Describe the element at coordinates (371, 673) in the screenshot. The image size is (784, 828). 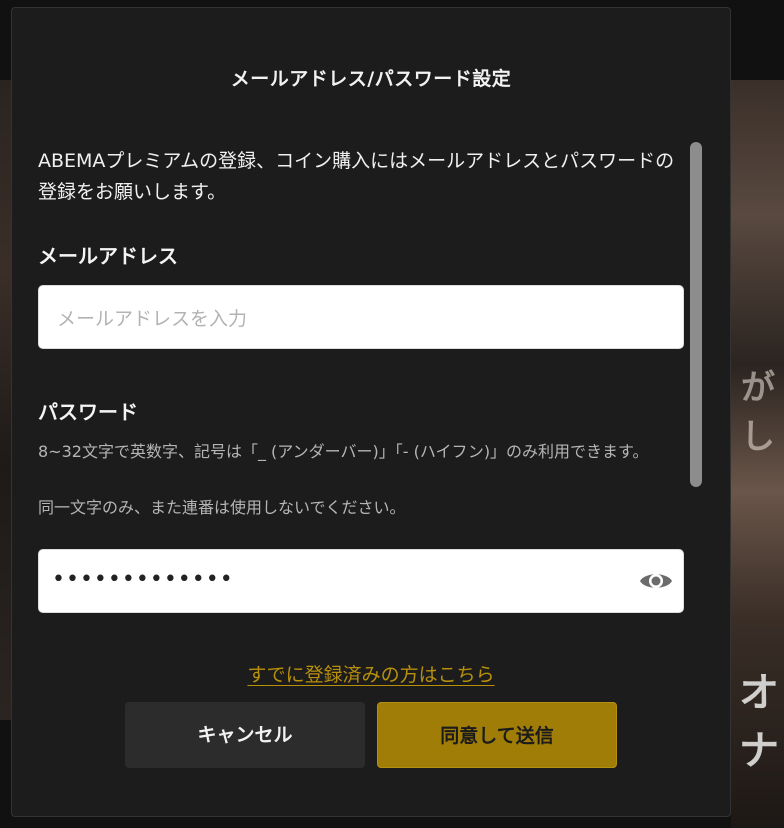
I see `existing-account-link: すでに登録済みの方はこちら` at that location.